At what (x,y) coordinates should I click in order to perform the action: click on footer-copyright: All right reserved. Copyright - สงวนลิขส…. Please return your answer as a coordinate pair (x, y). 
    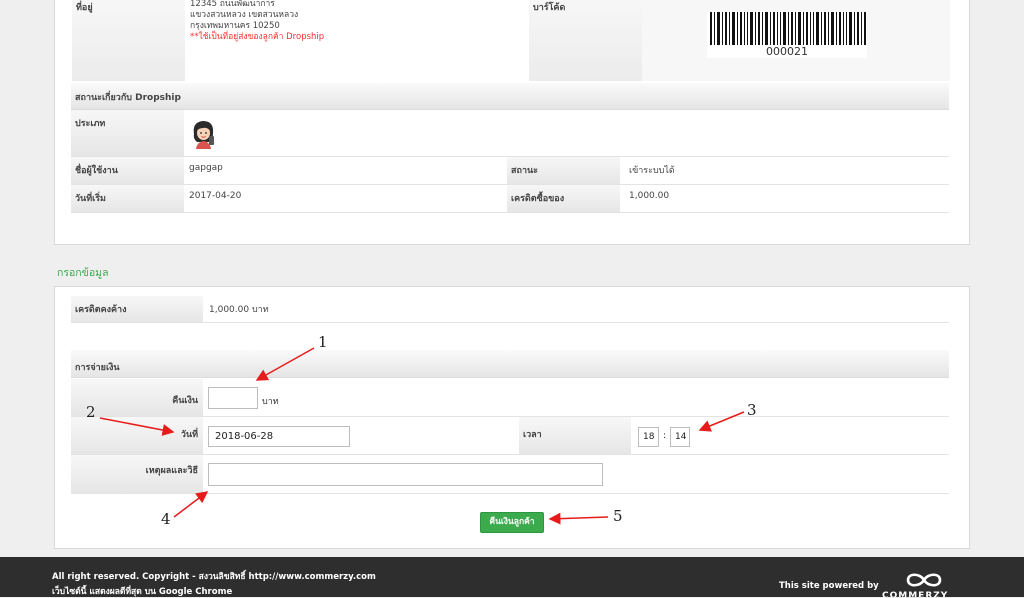
    Looking at the image, I should click on (214, 577).